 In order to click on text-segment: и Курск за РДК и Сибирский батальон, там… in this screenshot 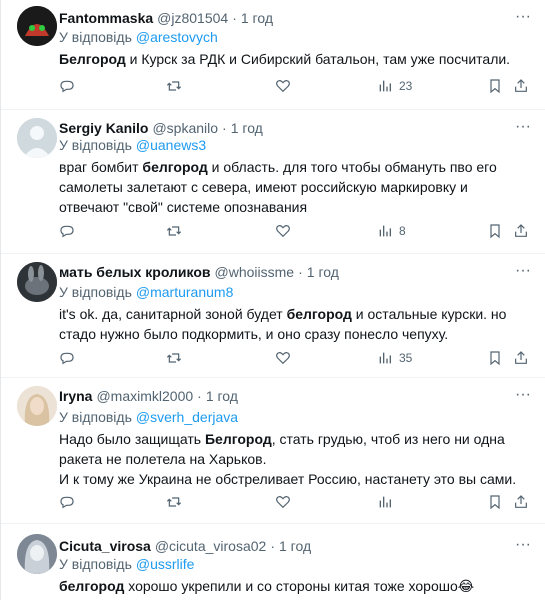, I will do `click(318, 59)`.